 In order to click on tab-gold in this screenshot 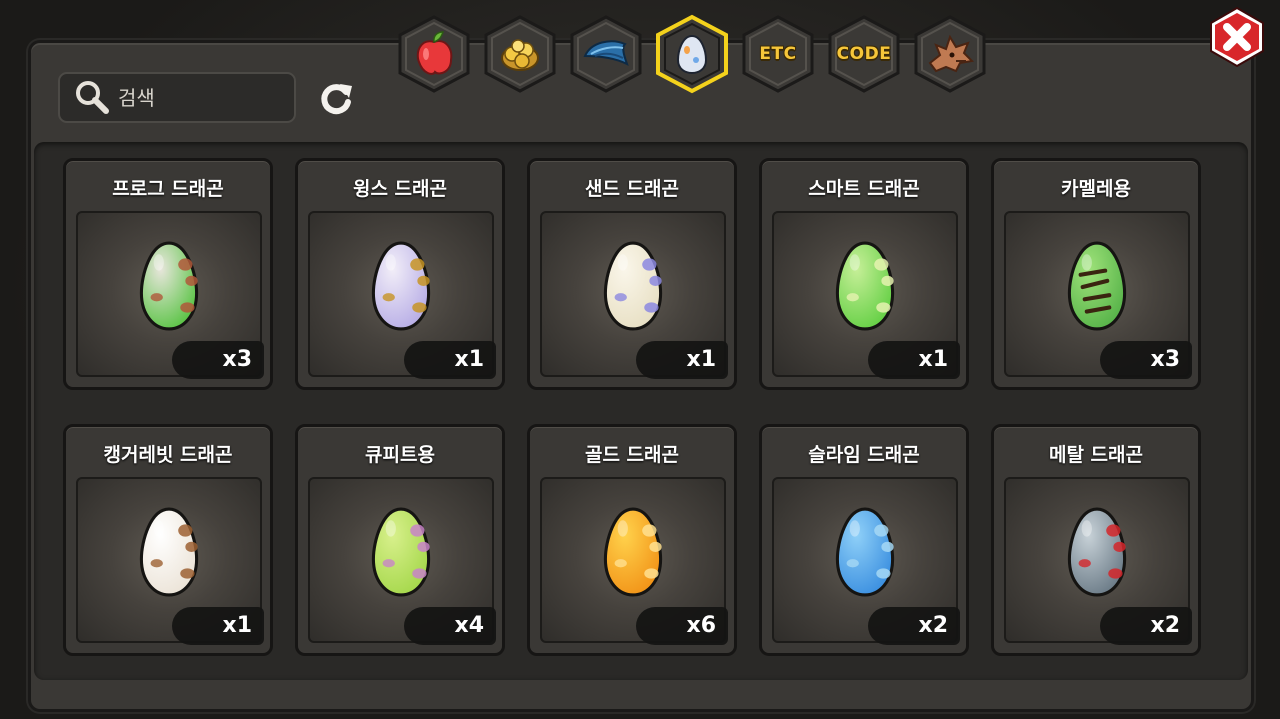, I will do `click(520, 54)`.